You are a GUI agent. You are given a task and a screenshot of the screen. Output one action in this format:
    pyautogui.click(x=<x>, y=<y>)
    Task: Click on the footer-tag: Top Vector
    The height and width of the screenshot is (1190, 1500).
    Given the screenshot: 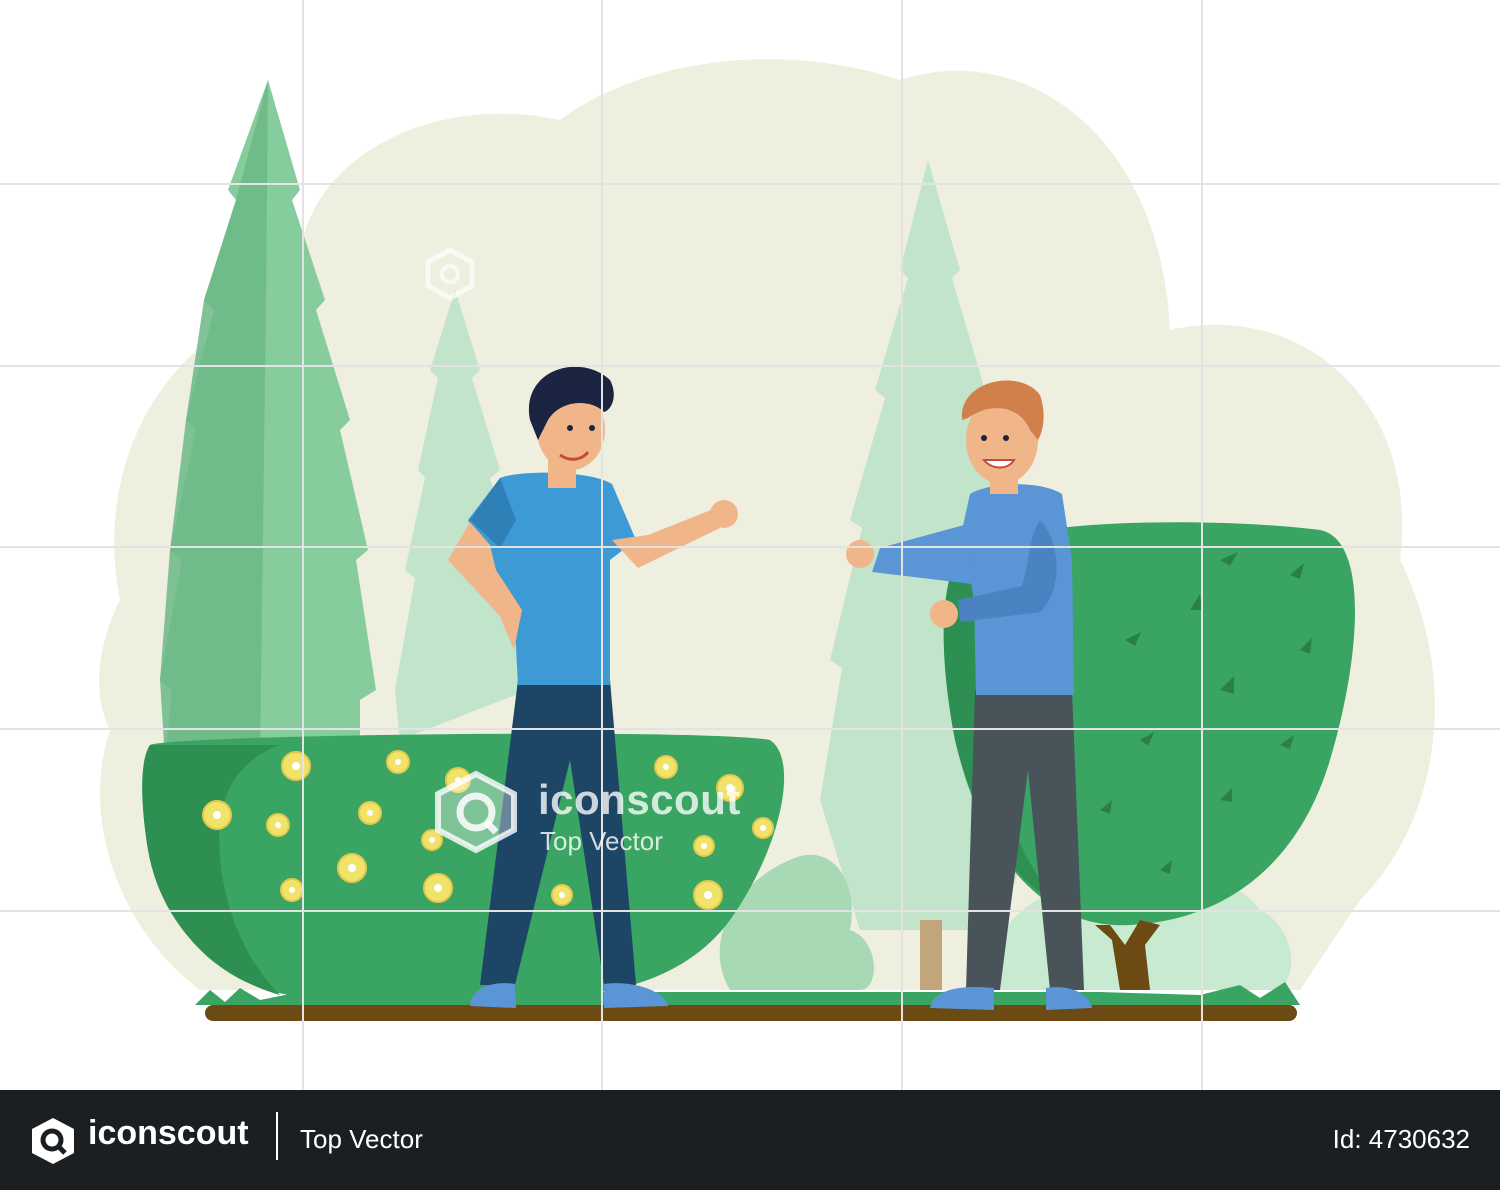 What is the action you would take?
    pyautogui.click(x=361, y=1139)
    